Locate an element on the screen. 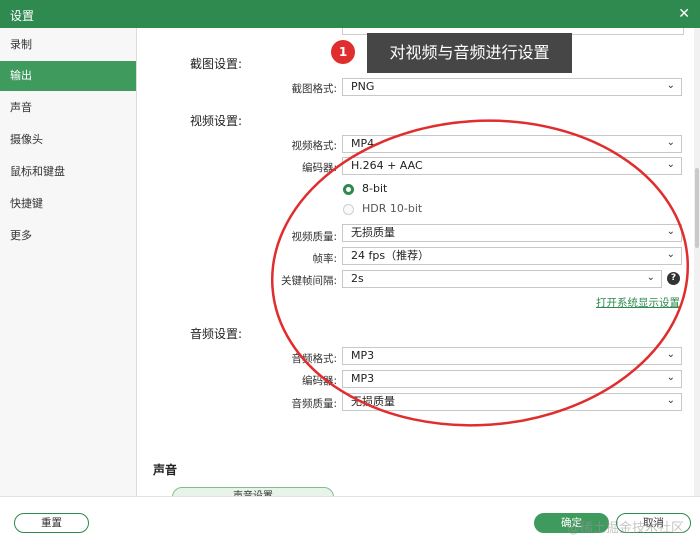  reset-button: 重置 is located at coordinates (51, 523).